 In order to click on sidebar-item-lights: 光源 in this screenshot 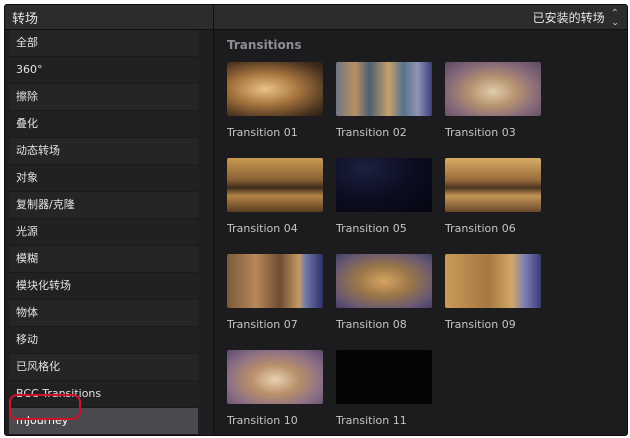, I will do `click(103, 232)`.